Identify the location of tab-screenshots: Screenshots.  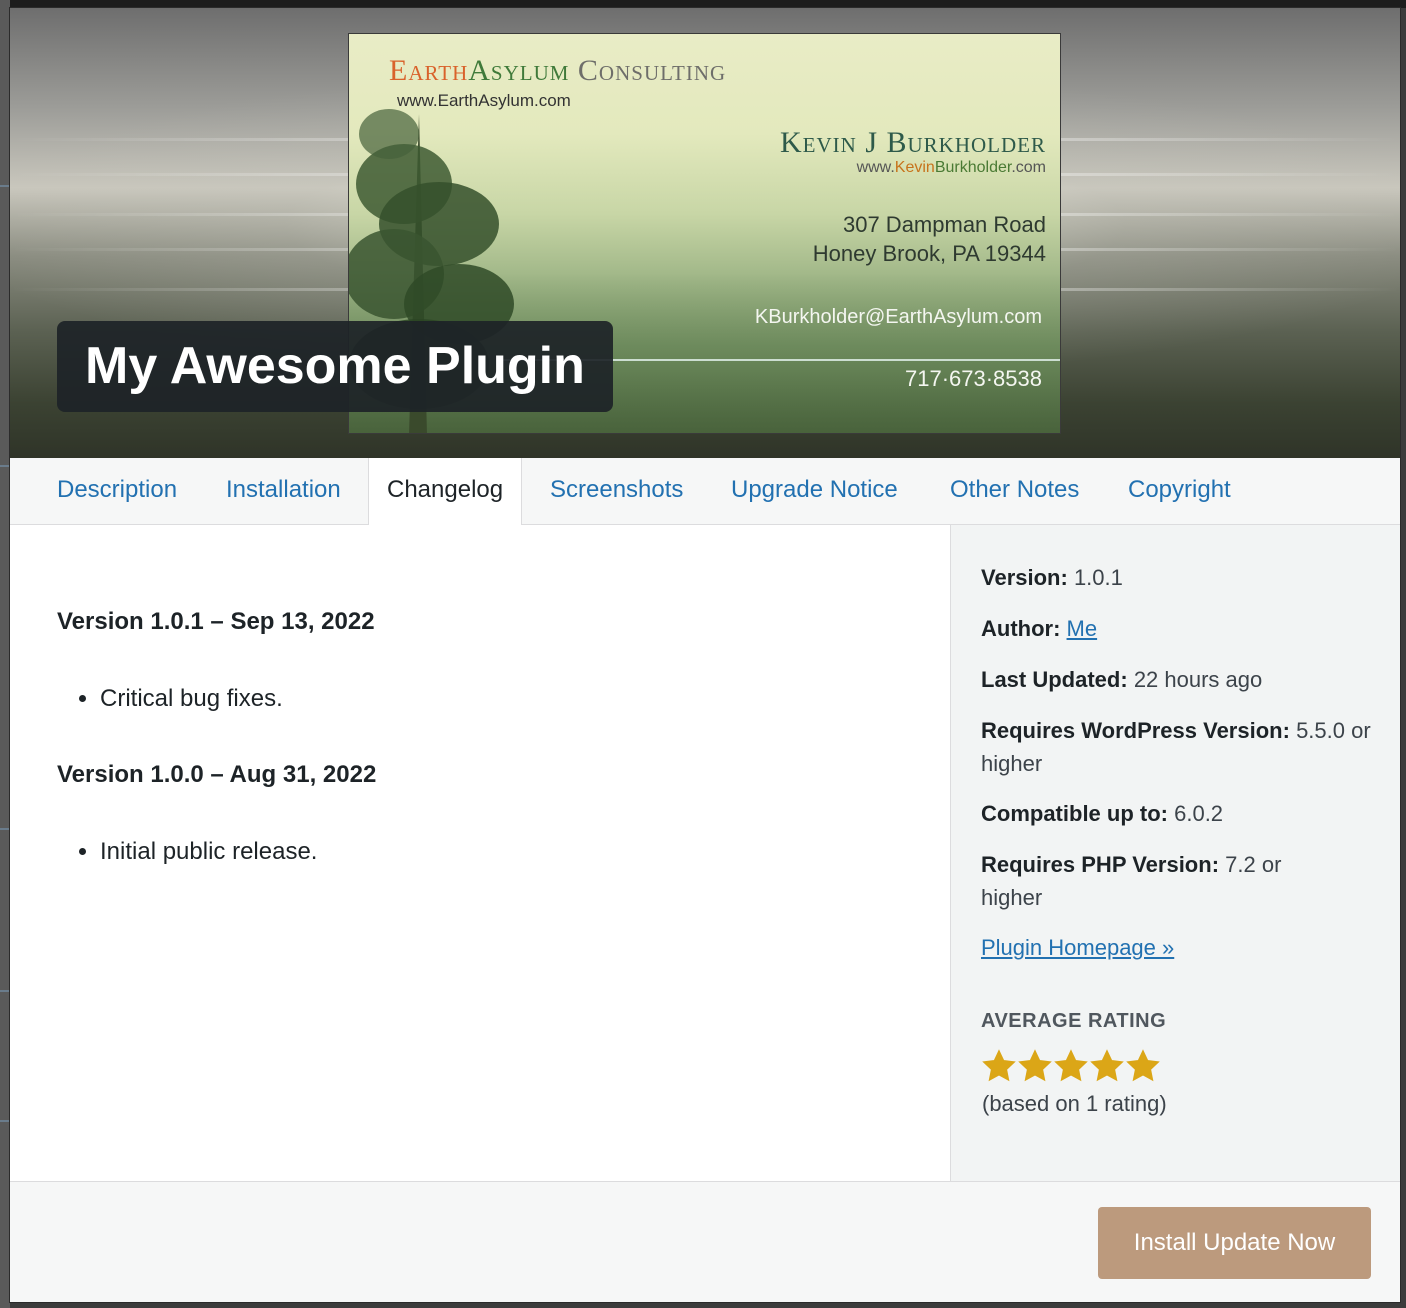
(616, 491).